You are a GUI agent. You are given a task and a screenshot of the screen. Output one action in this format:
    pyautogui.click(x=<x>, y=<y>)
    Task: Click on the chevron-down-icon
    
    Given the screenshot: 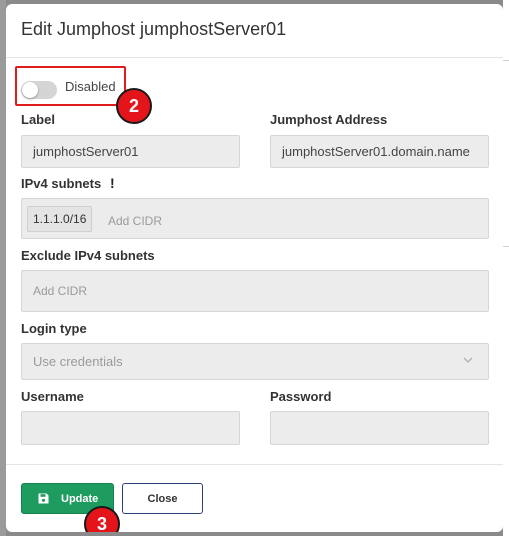 What is the action you would take?
    pyautogui.click(x=468, y=360)
    